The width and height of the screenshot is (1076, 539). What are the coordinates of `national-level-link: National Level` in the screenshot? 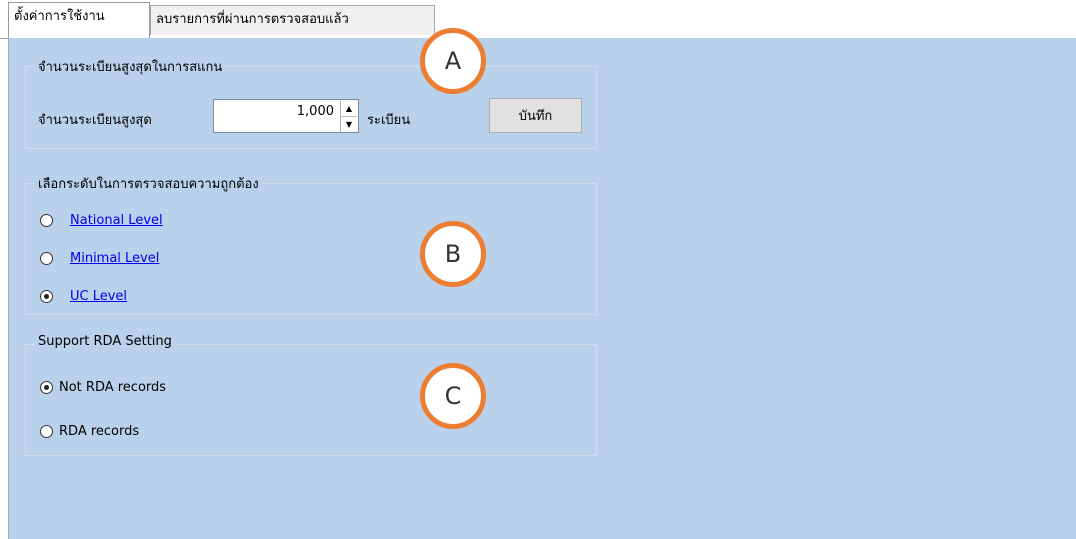 It's located at (116, 220).